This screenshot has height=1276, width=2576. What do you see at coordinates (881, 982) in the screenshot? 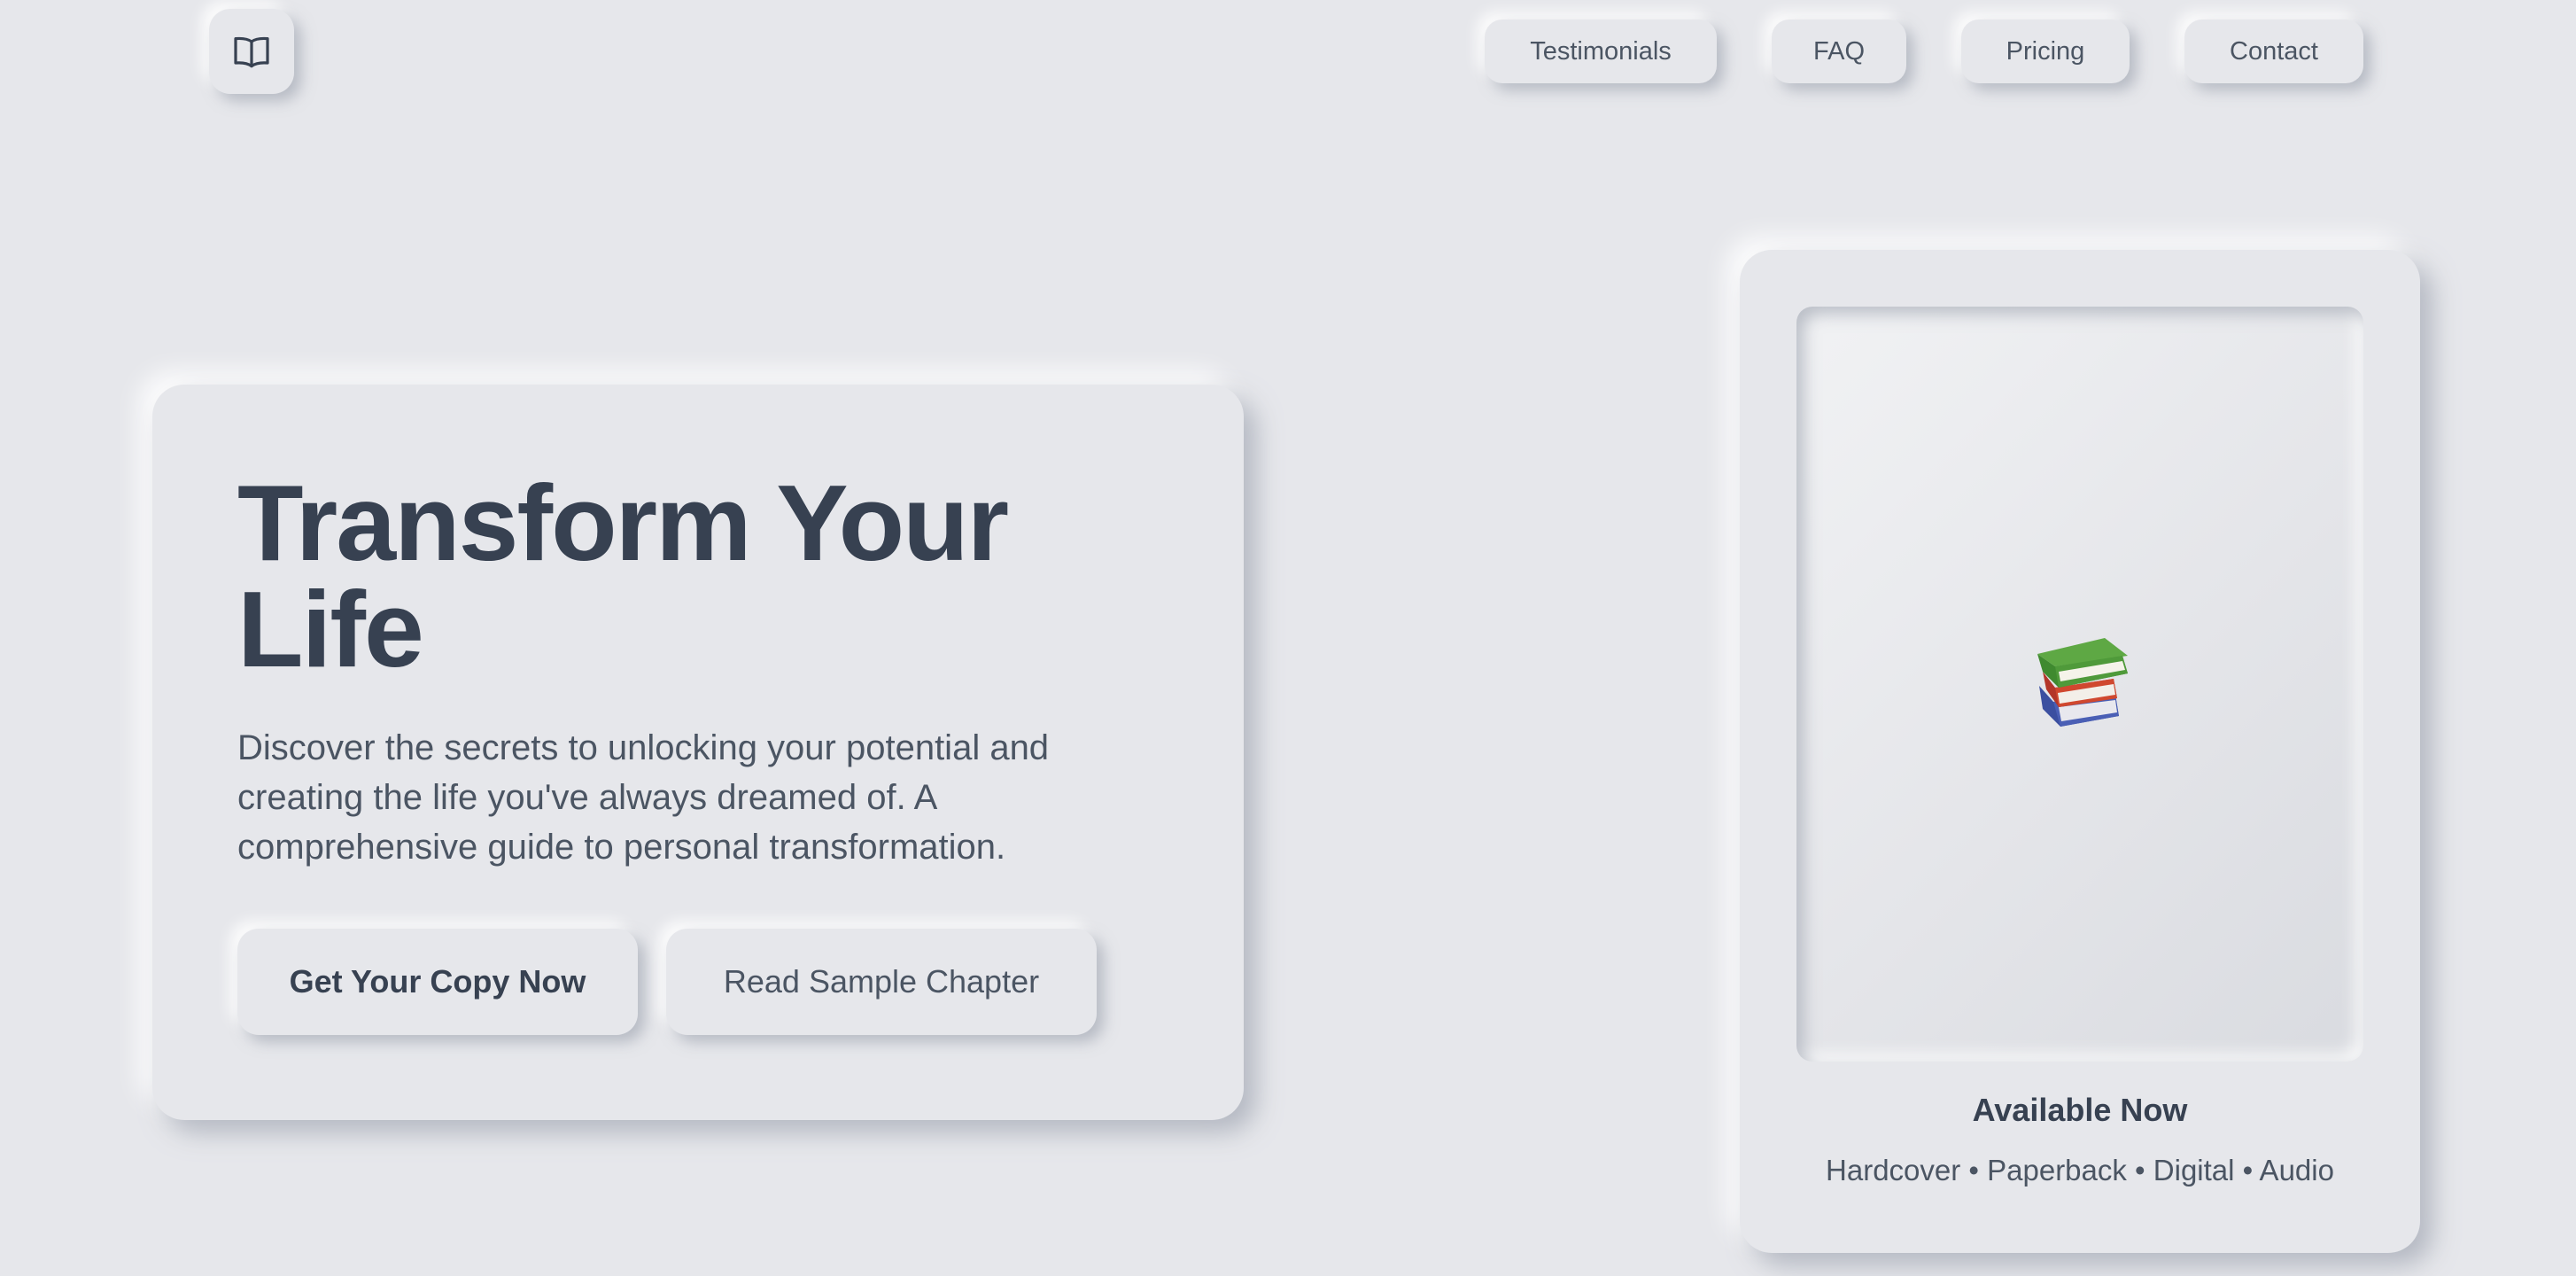
I see `read-sample-button: Read Sample Chapter` at bounding box center [881, 982].